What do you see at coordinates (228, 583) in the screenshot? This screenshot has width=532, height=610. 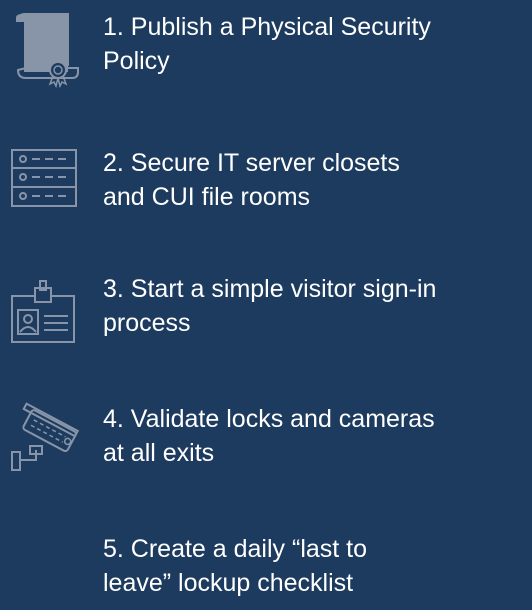 I see `step-text-line2: leave” lockup checklist` at bounding box center [228, 583].